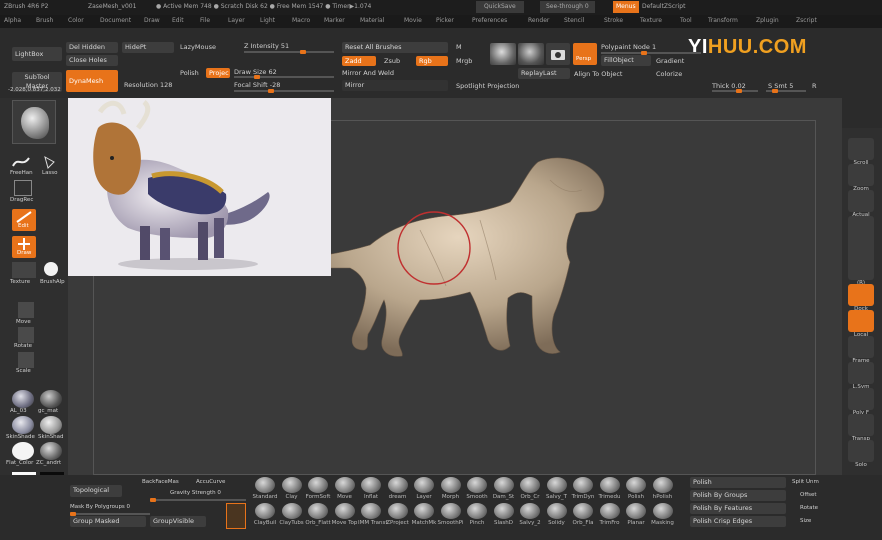  I want to click on right-frame-icon, so click(861, 347).